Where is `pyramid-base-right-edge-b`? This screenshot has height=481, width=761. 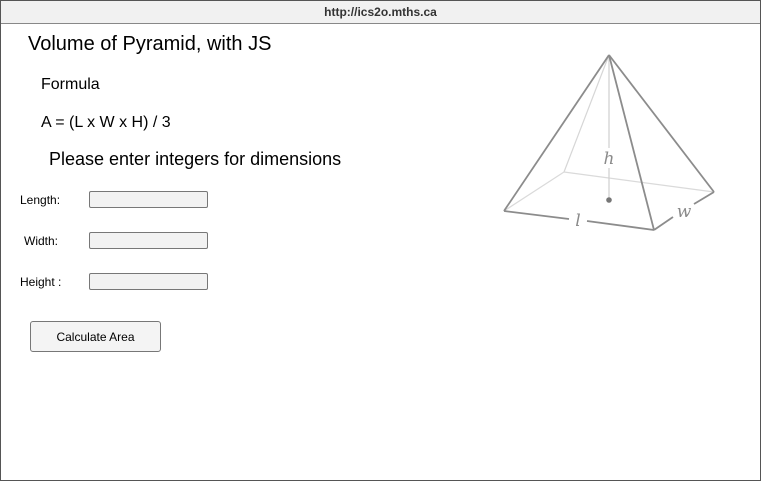
pyramid-base-right-edge-b is located at coordinates (704, 198).